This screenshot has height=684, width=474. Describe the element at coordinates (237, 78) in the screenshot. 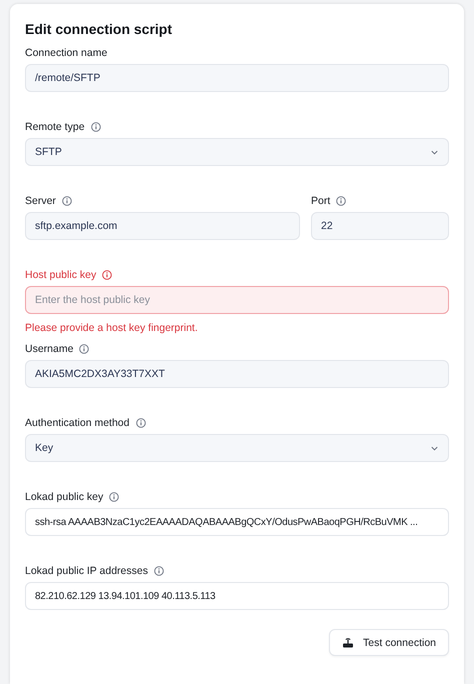

I see `text-input-field: /remote/SFTP` at that location.